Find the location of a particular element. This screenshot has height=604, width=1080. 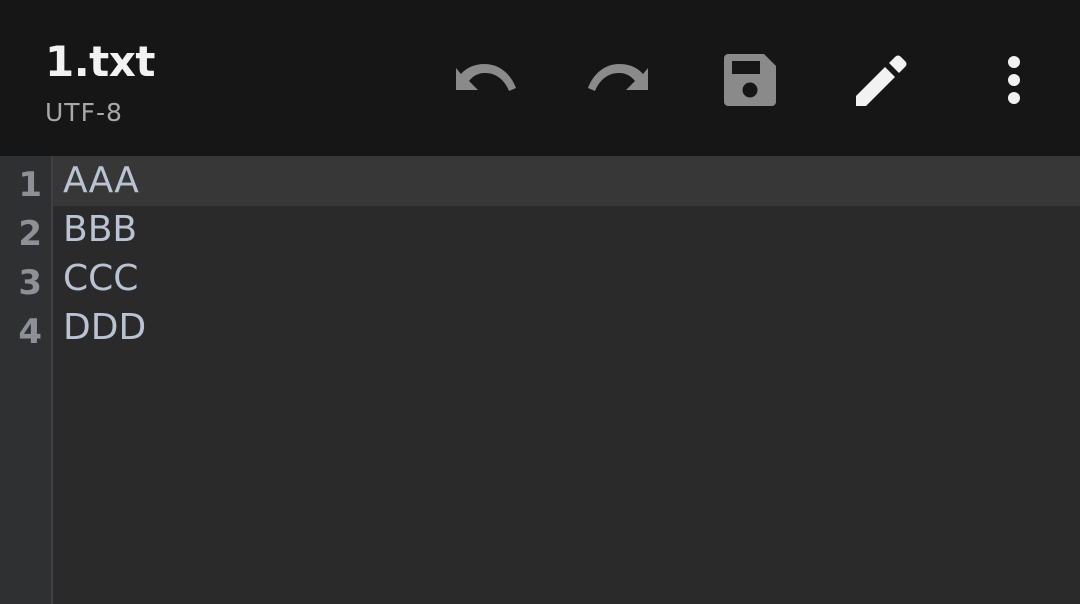

editor-line: 1 AAA is located at coordinates (540, 180).